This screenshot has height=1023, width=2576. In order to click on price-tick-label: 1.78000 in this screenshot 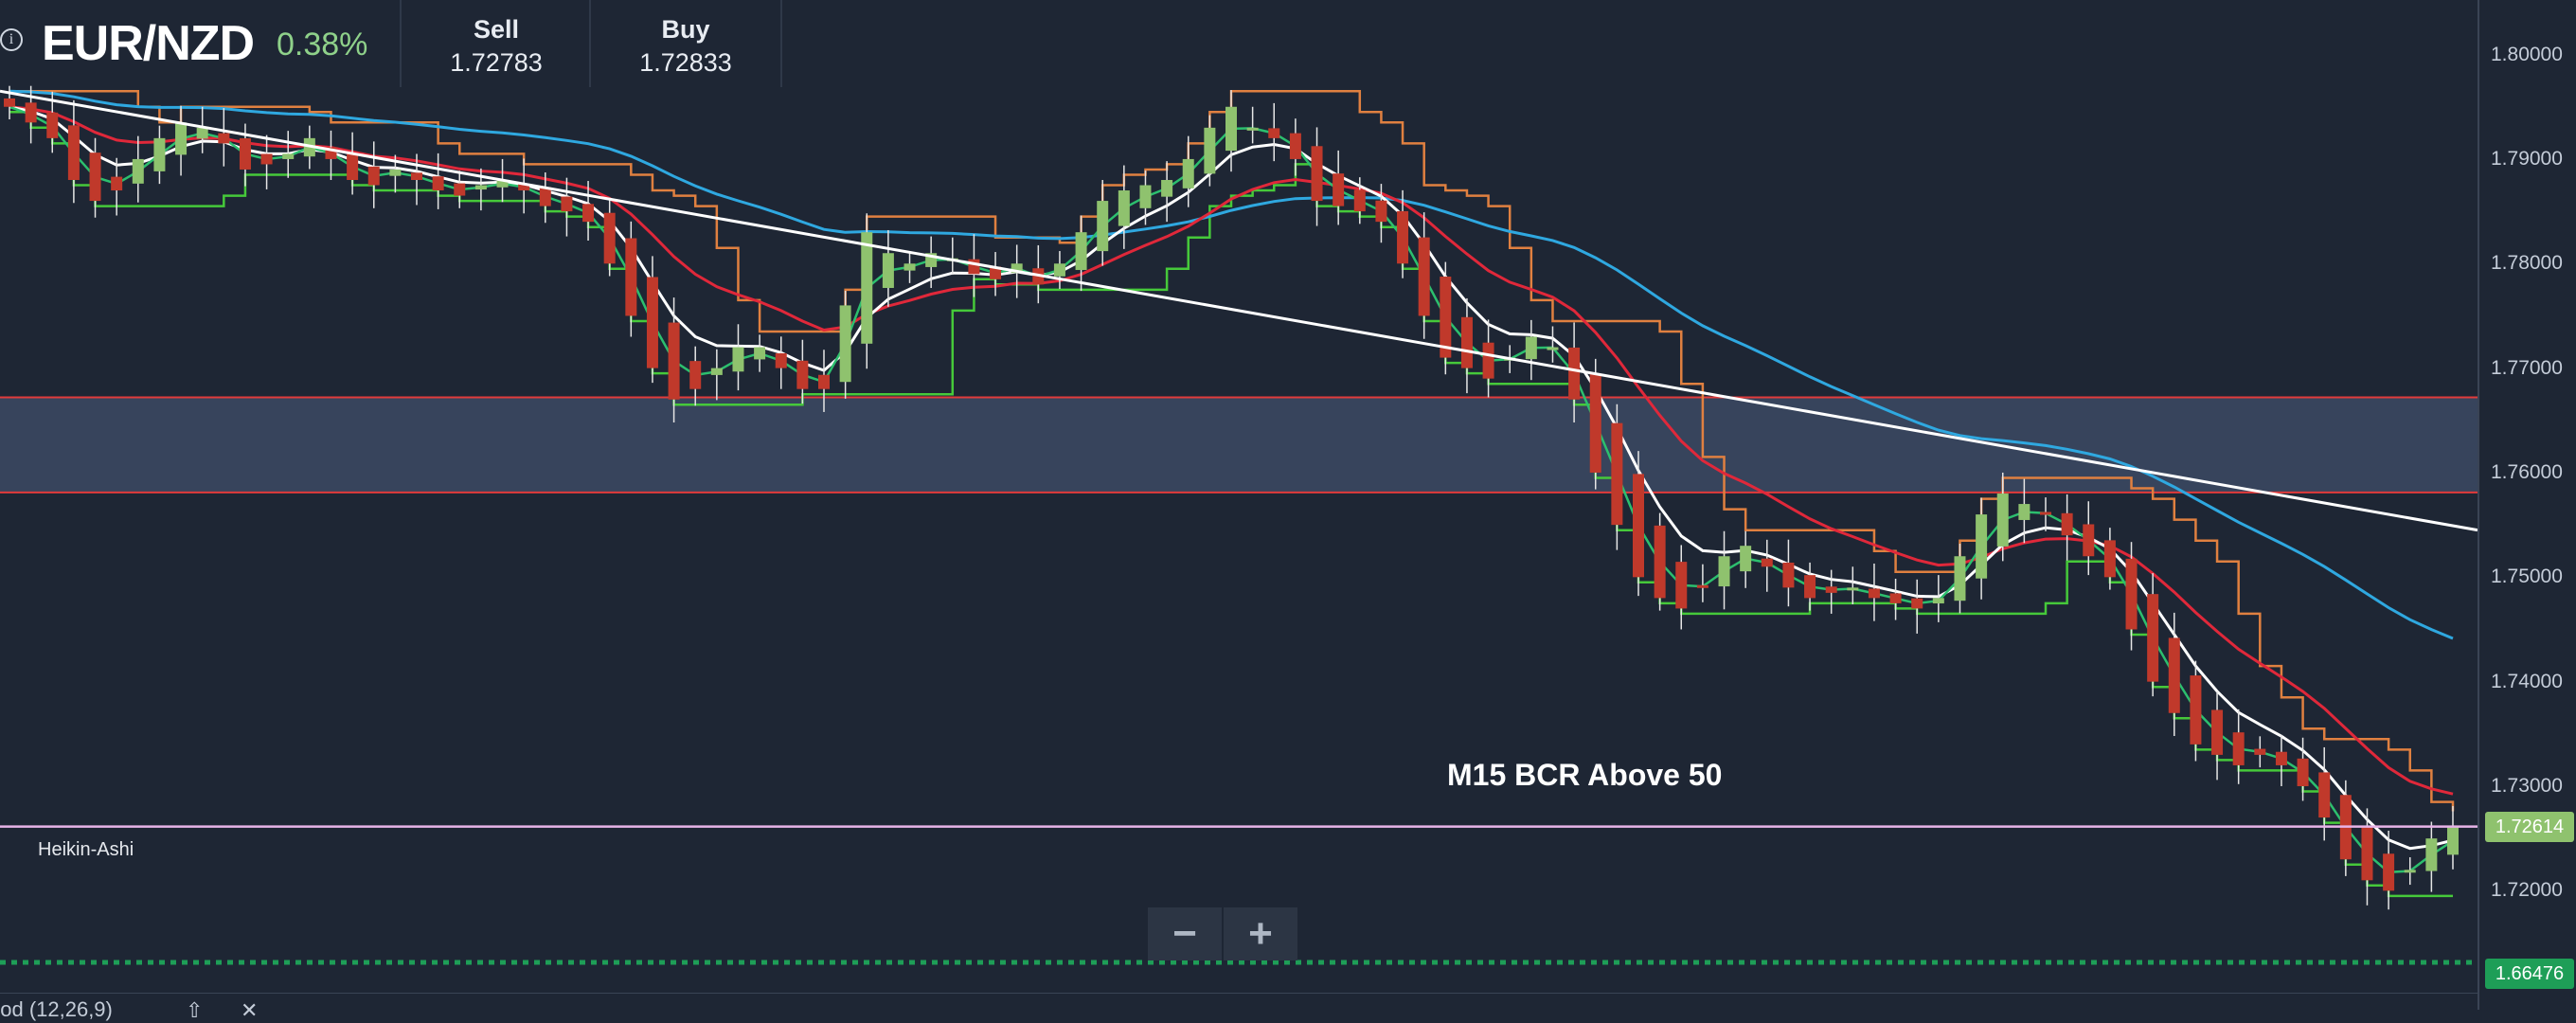, I will do `click(2527, 263)`.